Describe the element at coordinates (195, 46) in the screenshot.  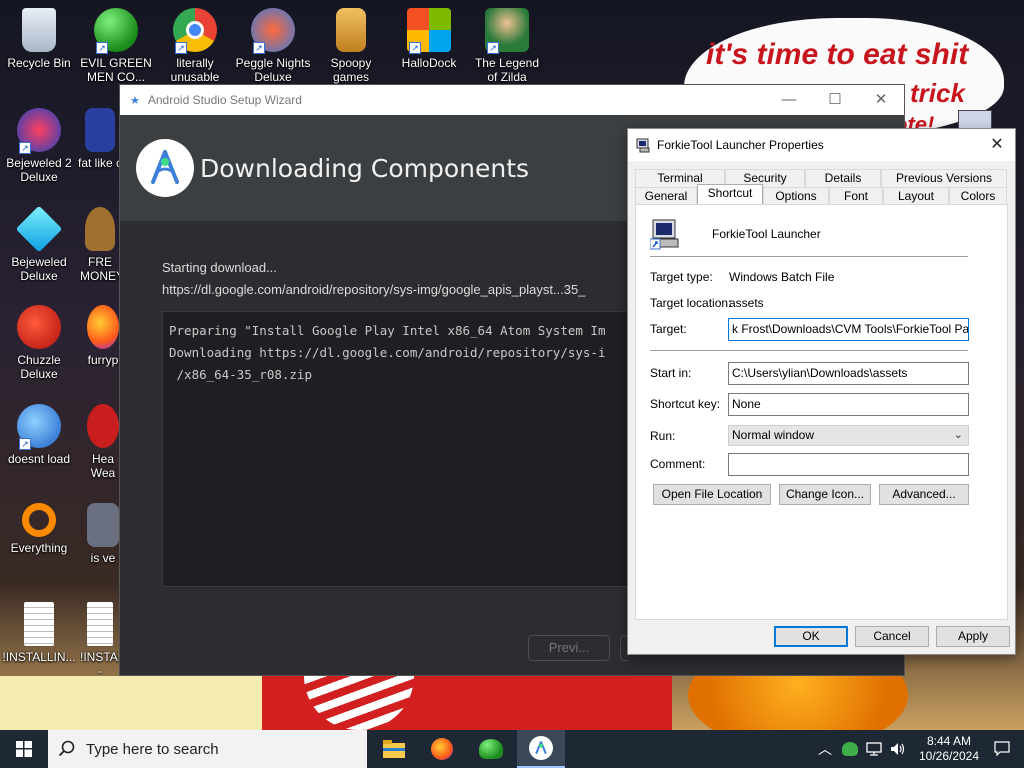
I see `desktop-icon-literally-unusable: ↗ literally unusable` at that location.